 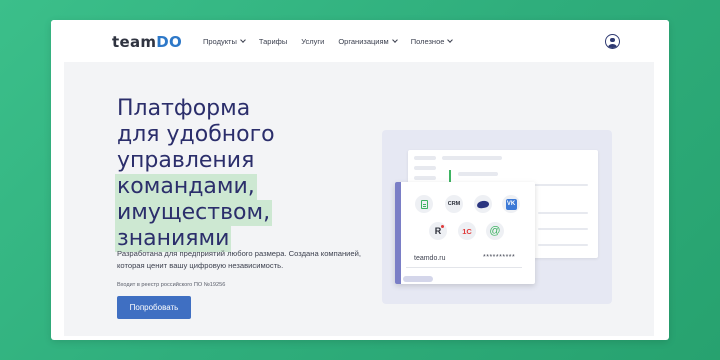 What do you see at coordinates (186, 160) in the screenshot?
I see `headline-line-3: управления` at bounding box center [186, 160].